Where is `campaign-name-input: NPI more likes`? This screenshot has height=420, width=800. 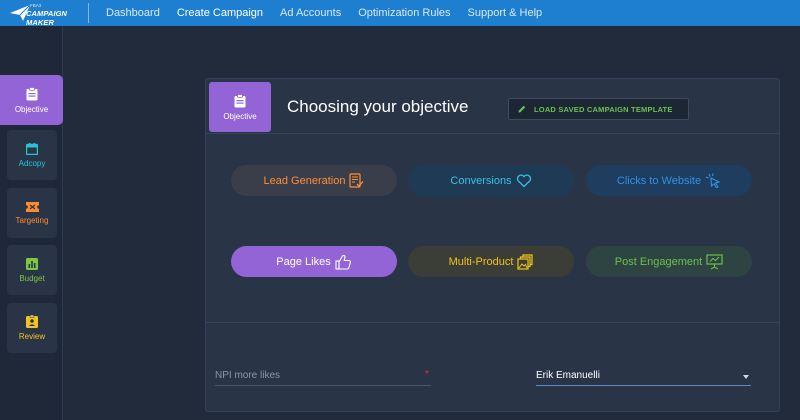
campaign-name-input: NPI more likes is located at coordinates (323, 376).